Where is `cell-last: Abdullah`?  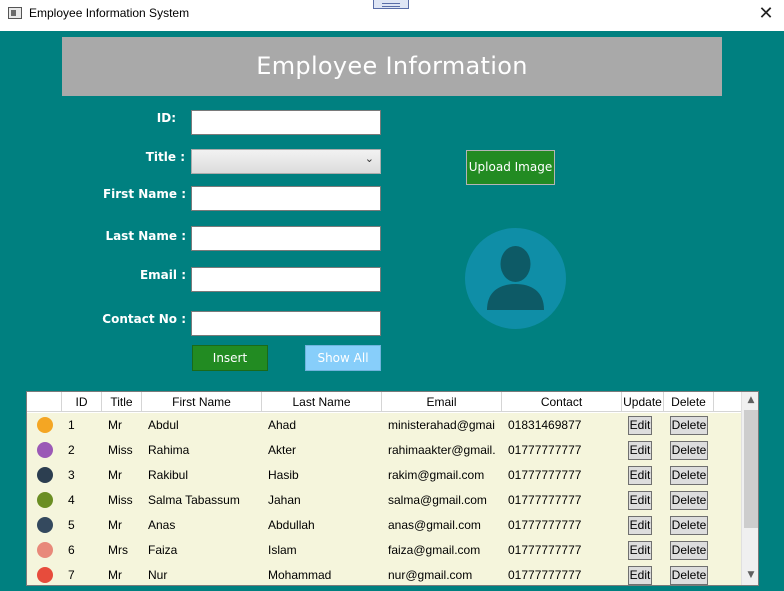
cell-last: Abdullah is located at coordinates (291, 525).